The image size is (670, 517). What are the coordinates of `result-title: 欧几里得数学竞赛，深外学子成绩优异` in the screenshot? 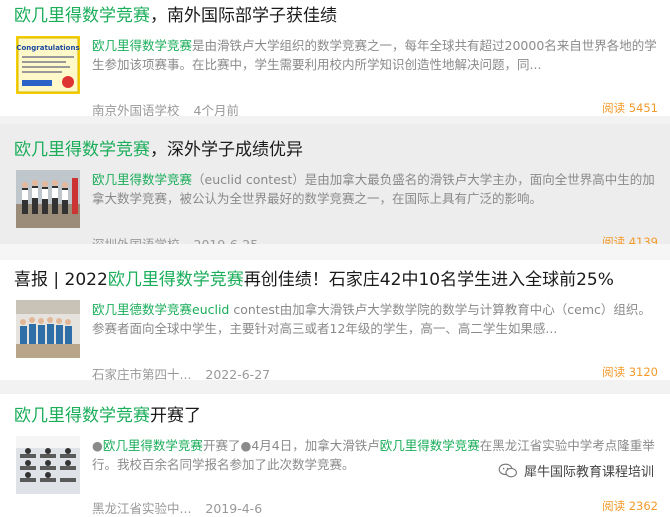 It's located at (336, 150).